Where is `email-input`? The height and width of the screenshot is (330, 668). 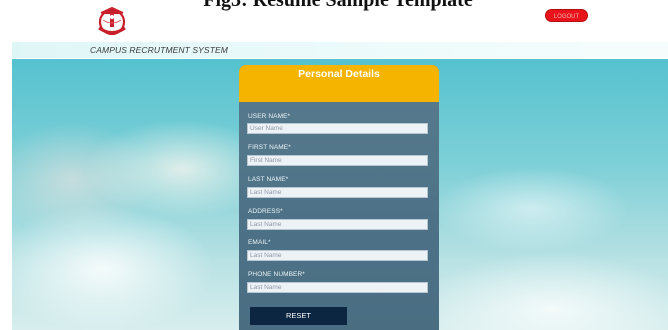 email-input is located at coordinates (337, 255).